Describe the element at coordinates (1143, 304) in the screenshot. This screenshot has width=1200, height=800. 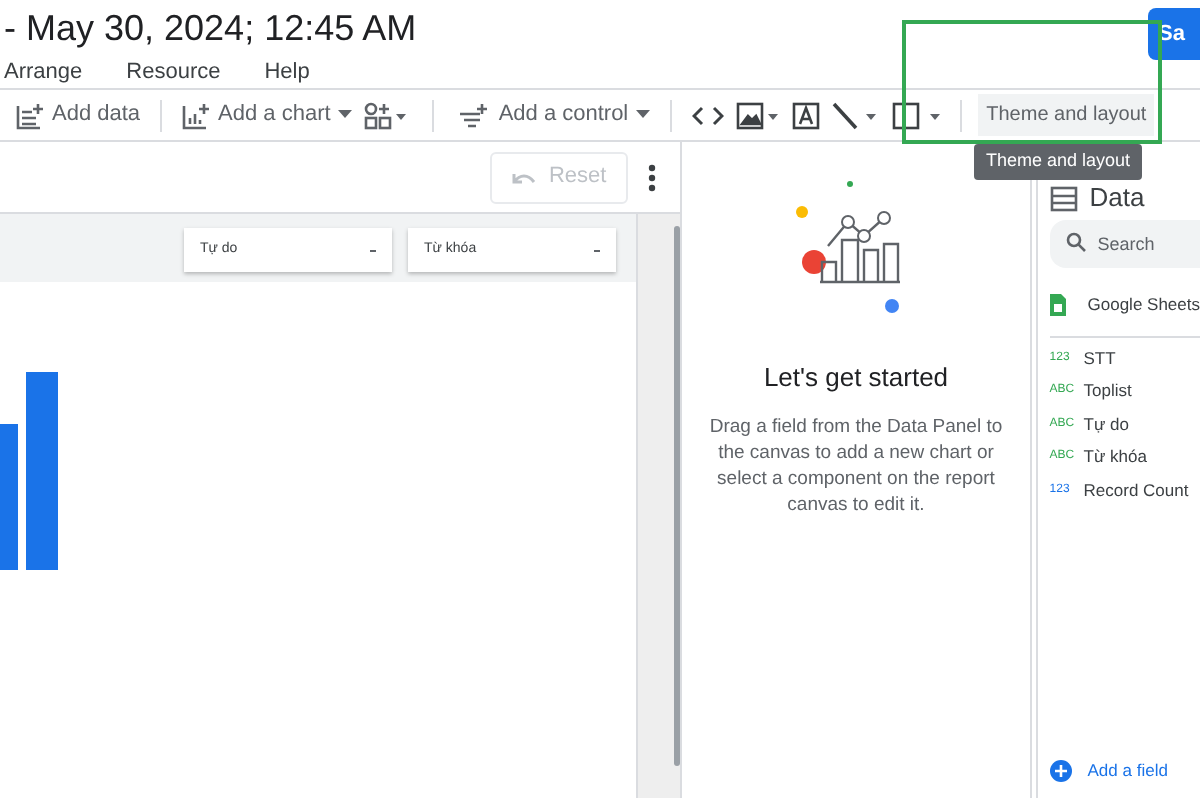
I see `data-source-name: Google Sheets` at that location.